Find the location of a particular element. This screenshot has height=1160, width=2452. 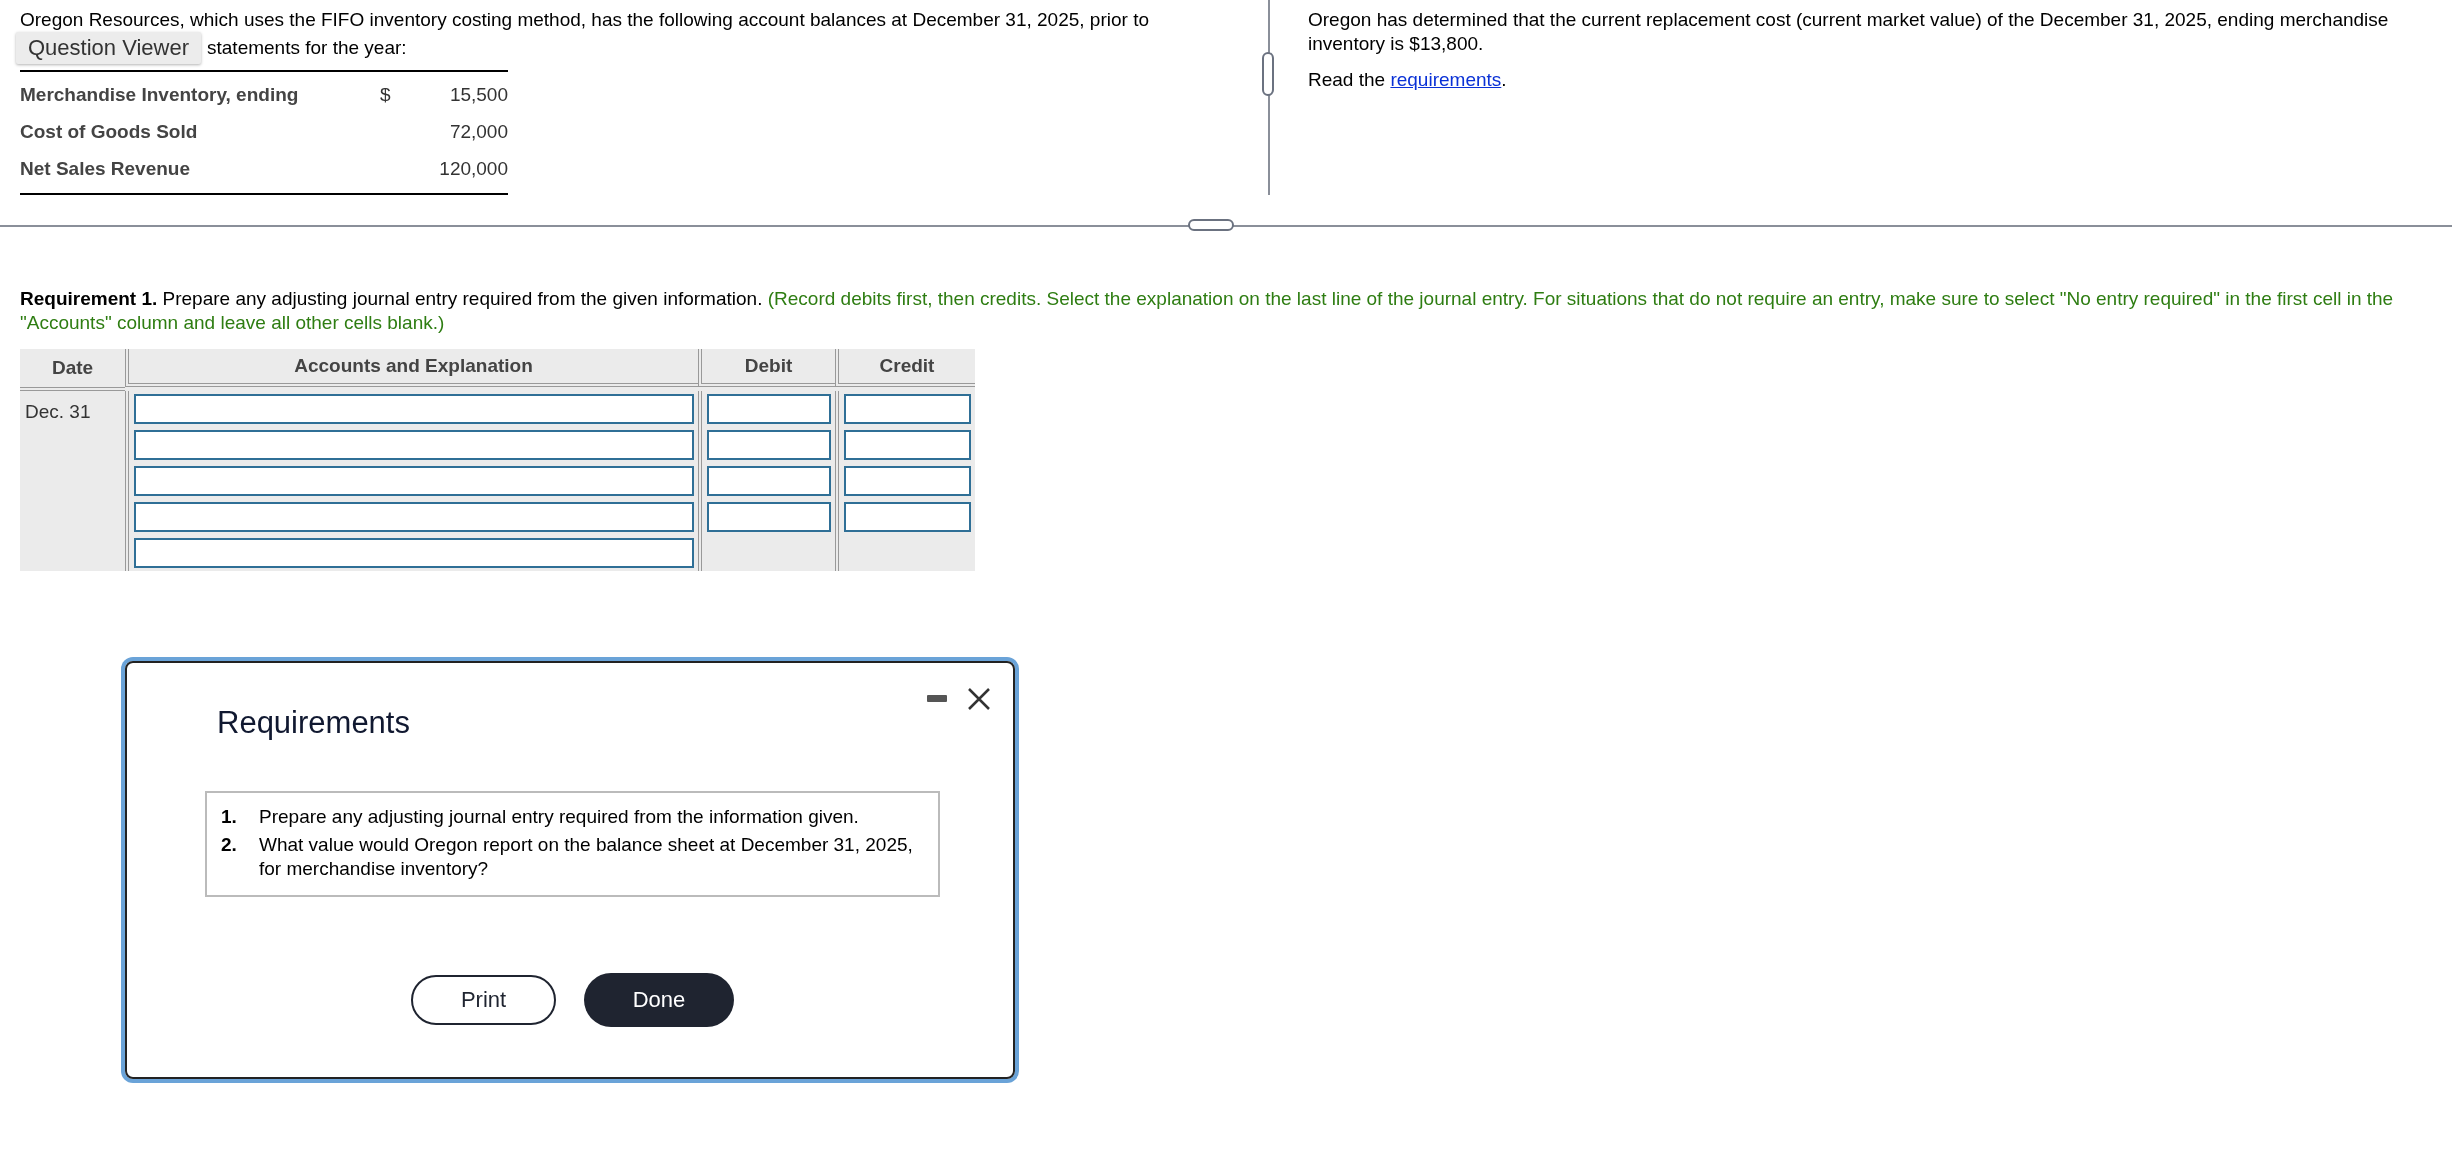

account-name: Net Sales Revenue is located at coordinates (106, 168).